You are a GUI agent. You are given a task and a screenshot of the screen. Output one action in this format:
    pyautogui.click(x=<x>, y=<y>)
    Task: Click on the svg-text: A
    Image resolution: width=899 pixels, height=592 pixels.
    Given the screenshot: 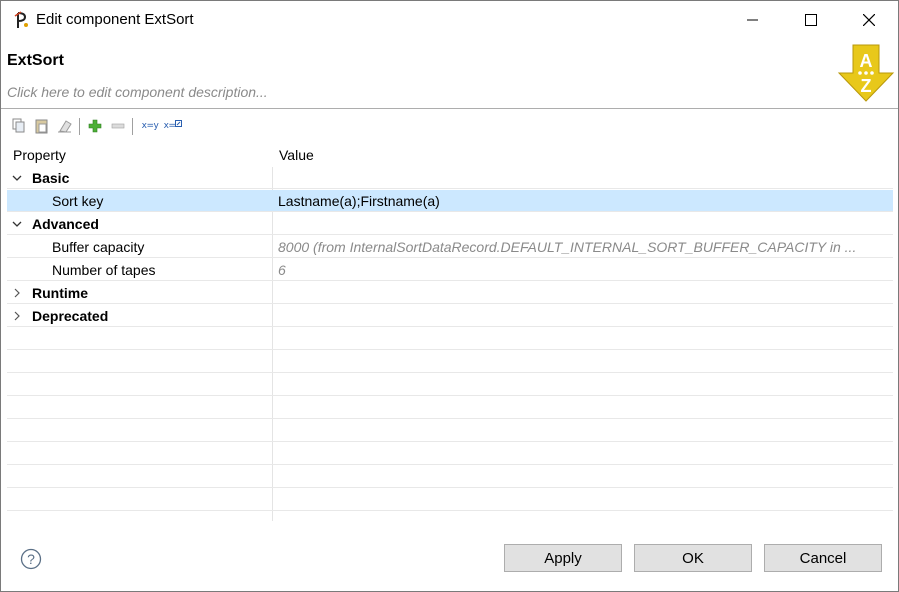 What is the action you would take?
    pyautogui.click(x=866, y=61)
    